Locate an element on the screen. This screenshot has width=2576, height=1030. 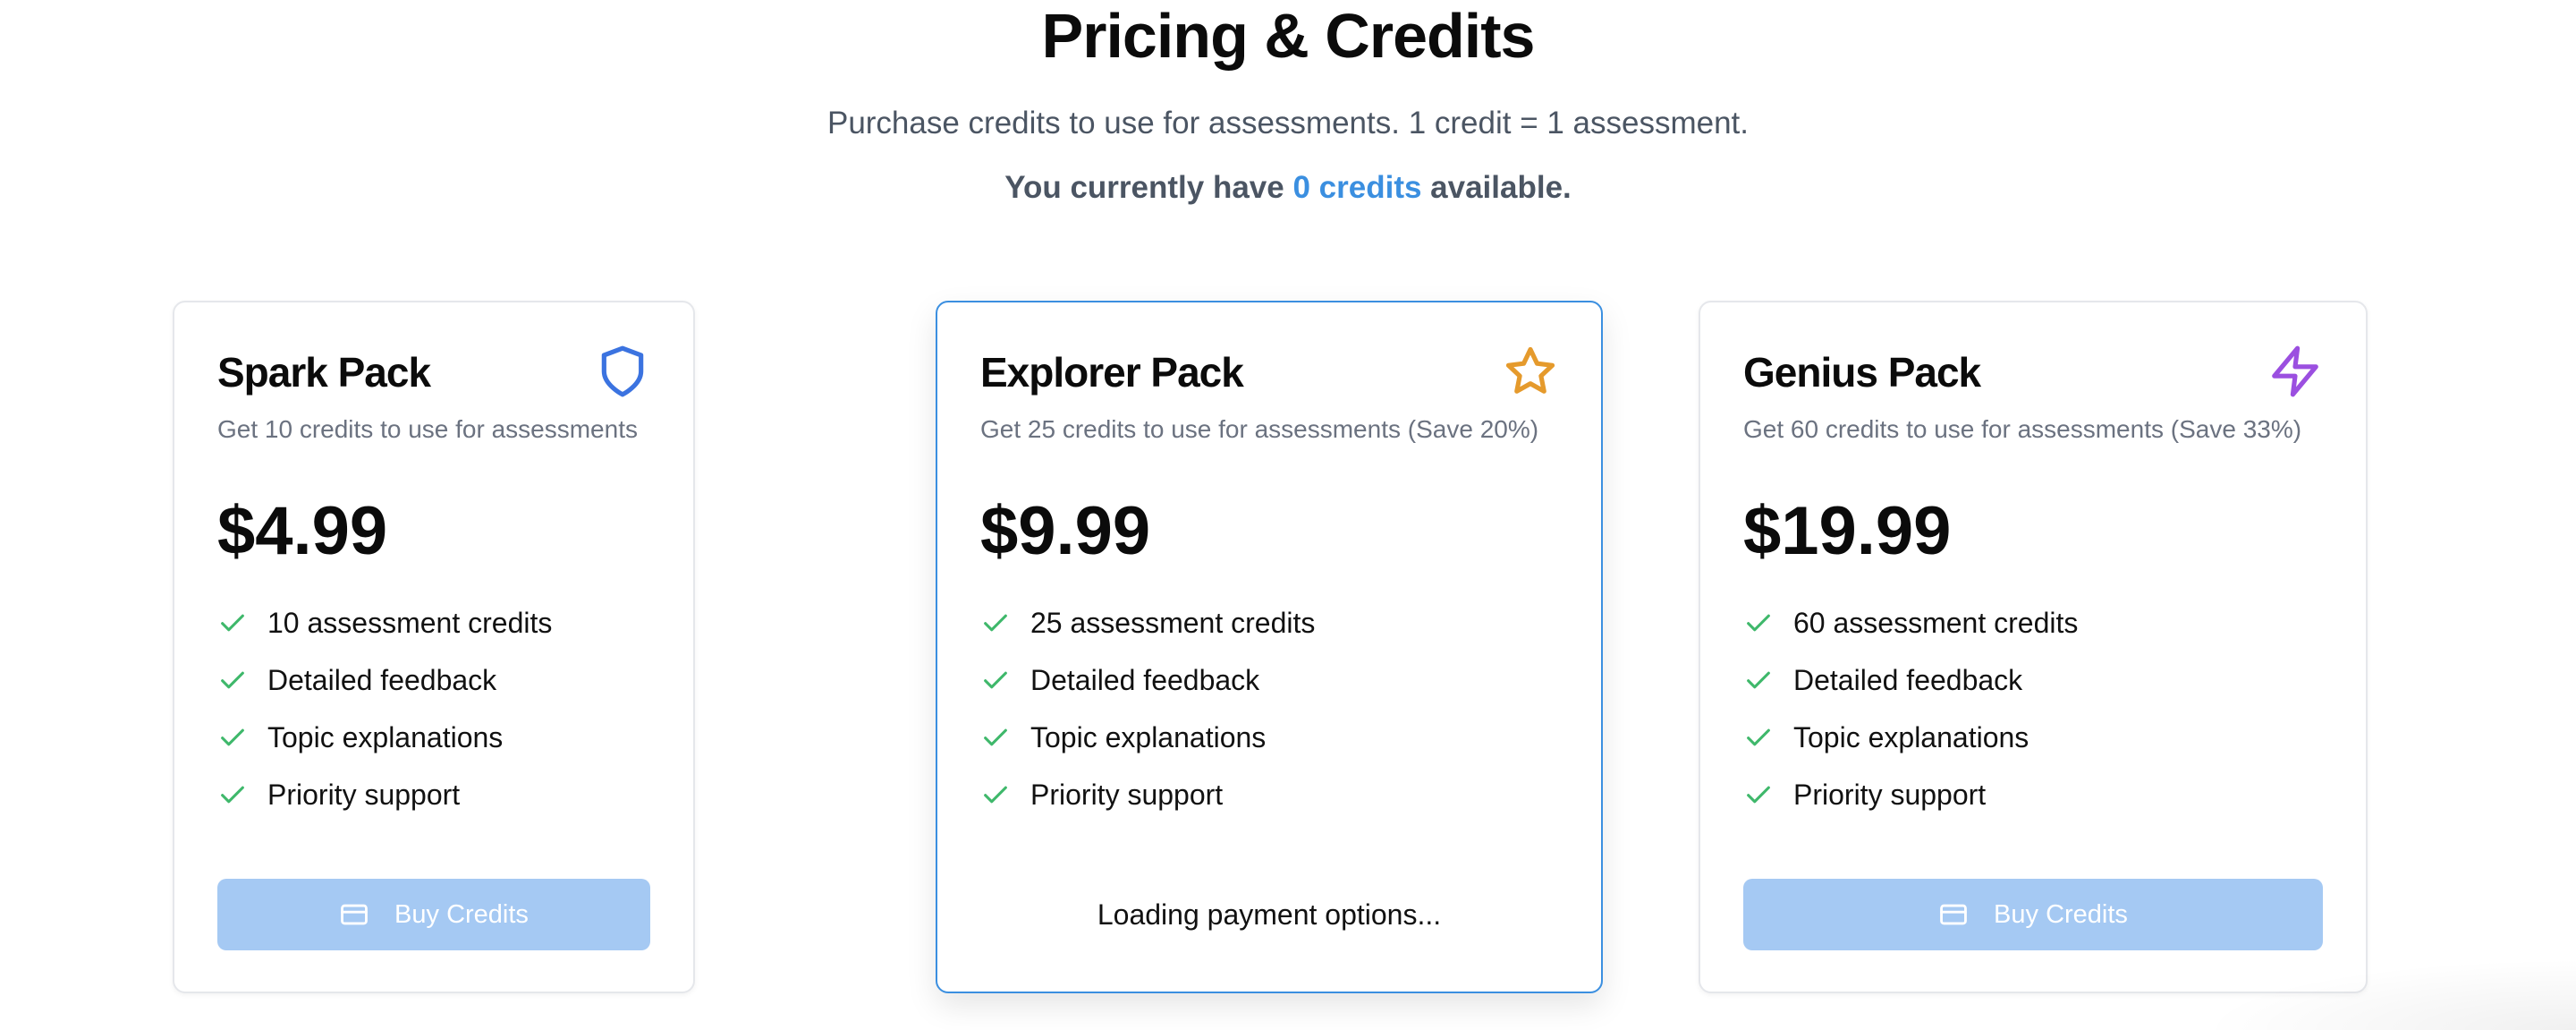
plan-name: Spark Pack is located at coordinates (324, 372).